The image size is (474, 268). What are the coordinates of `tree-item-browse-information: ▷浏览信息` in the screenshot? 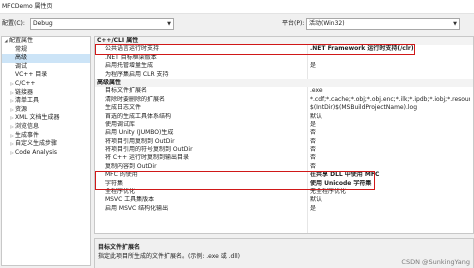 It's located at (46, 127).